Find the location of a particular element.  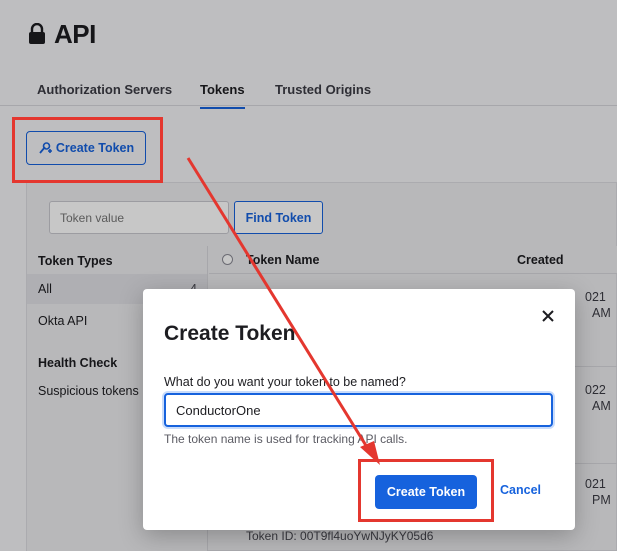

dialog-cancel-button: Cancel is located at coordinates (520, 490).